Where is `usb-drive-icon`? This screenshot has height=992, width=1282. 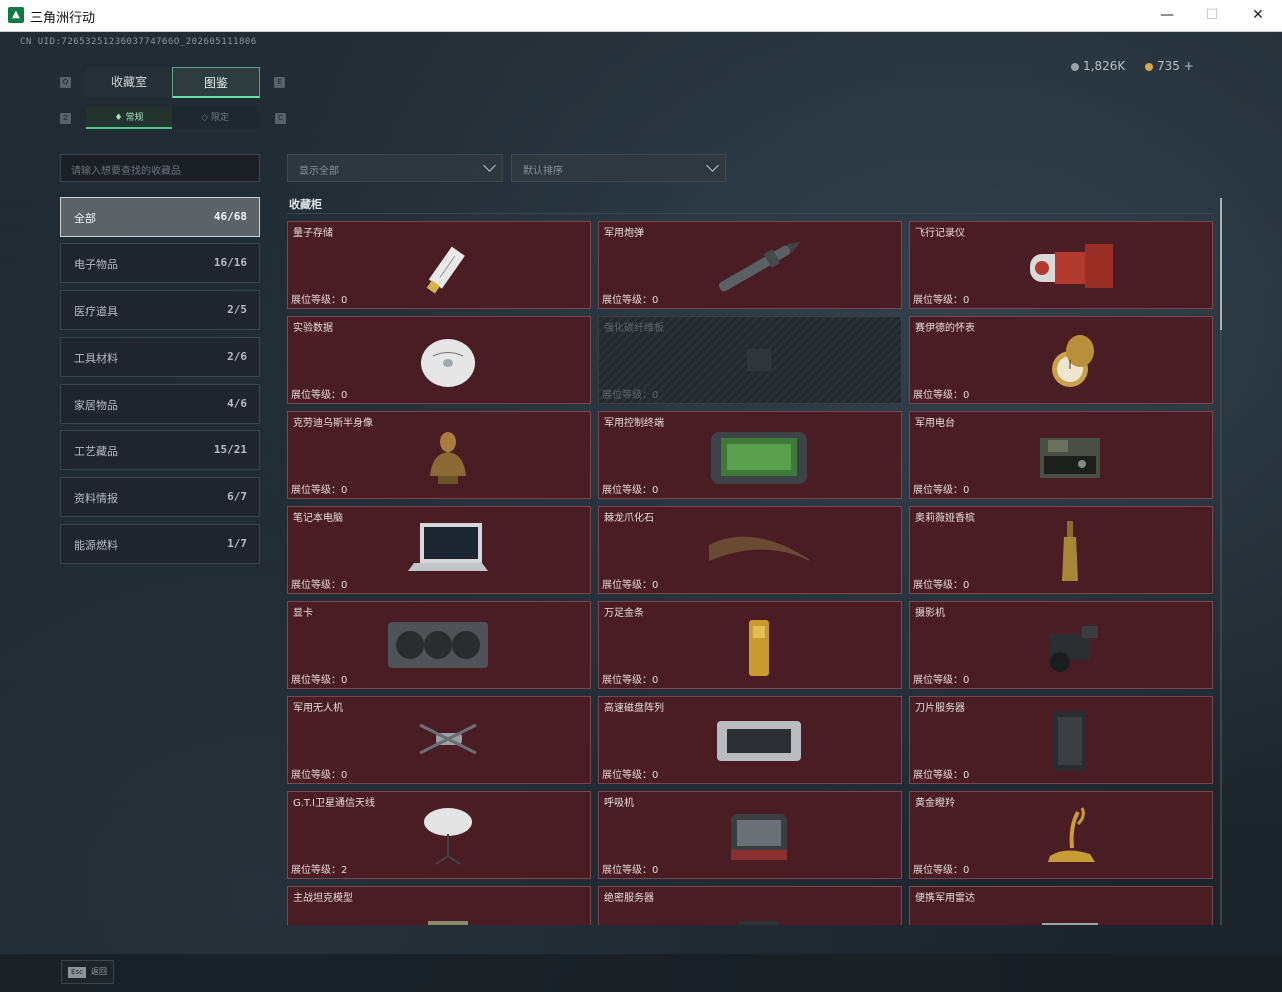
usb-drive-icon is located at coordinates (445, 270).